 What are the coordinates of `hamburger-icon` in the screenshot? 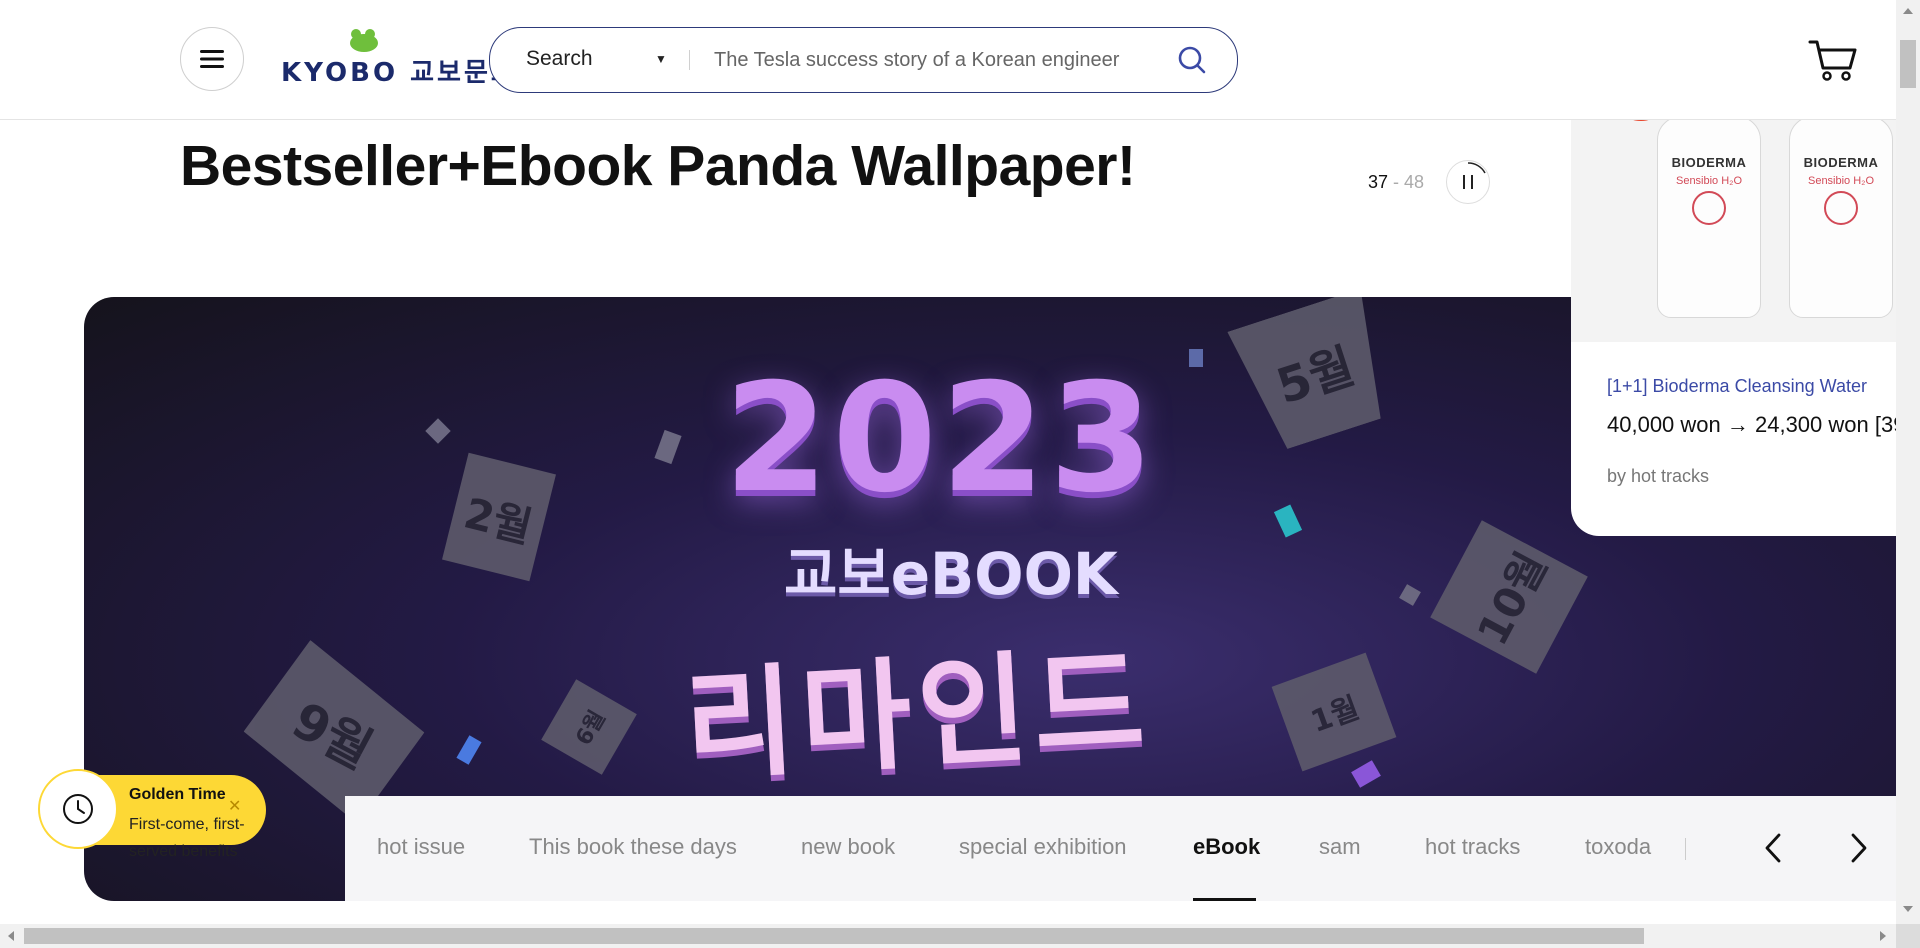 It's located at (212, 59).